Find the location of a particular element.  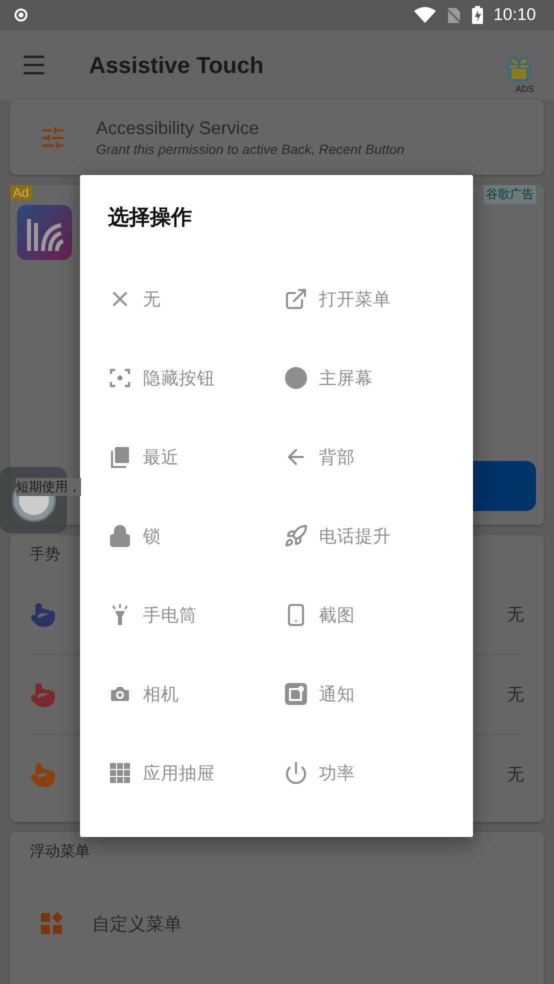

ad-source-label: 谷歌广告 is located at coordinates (510, 194).